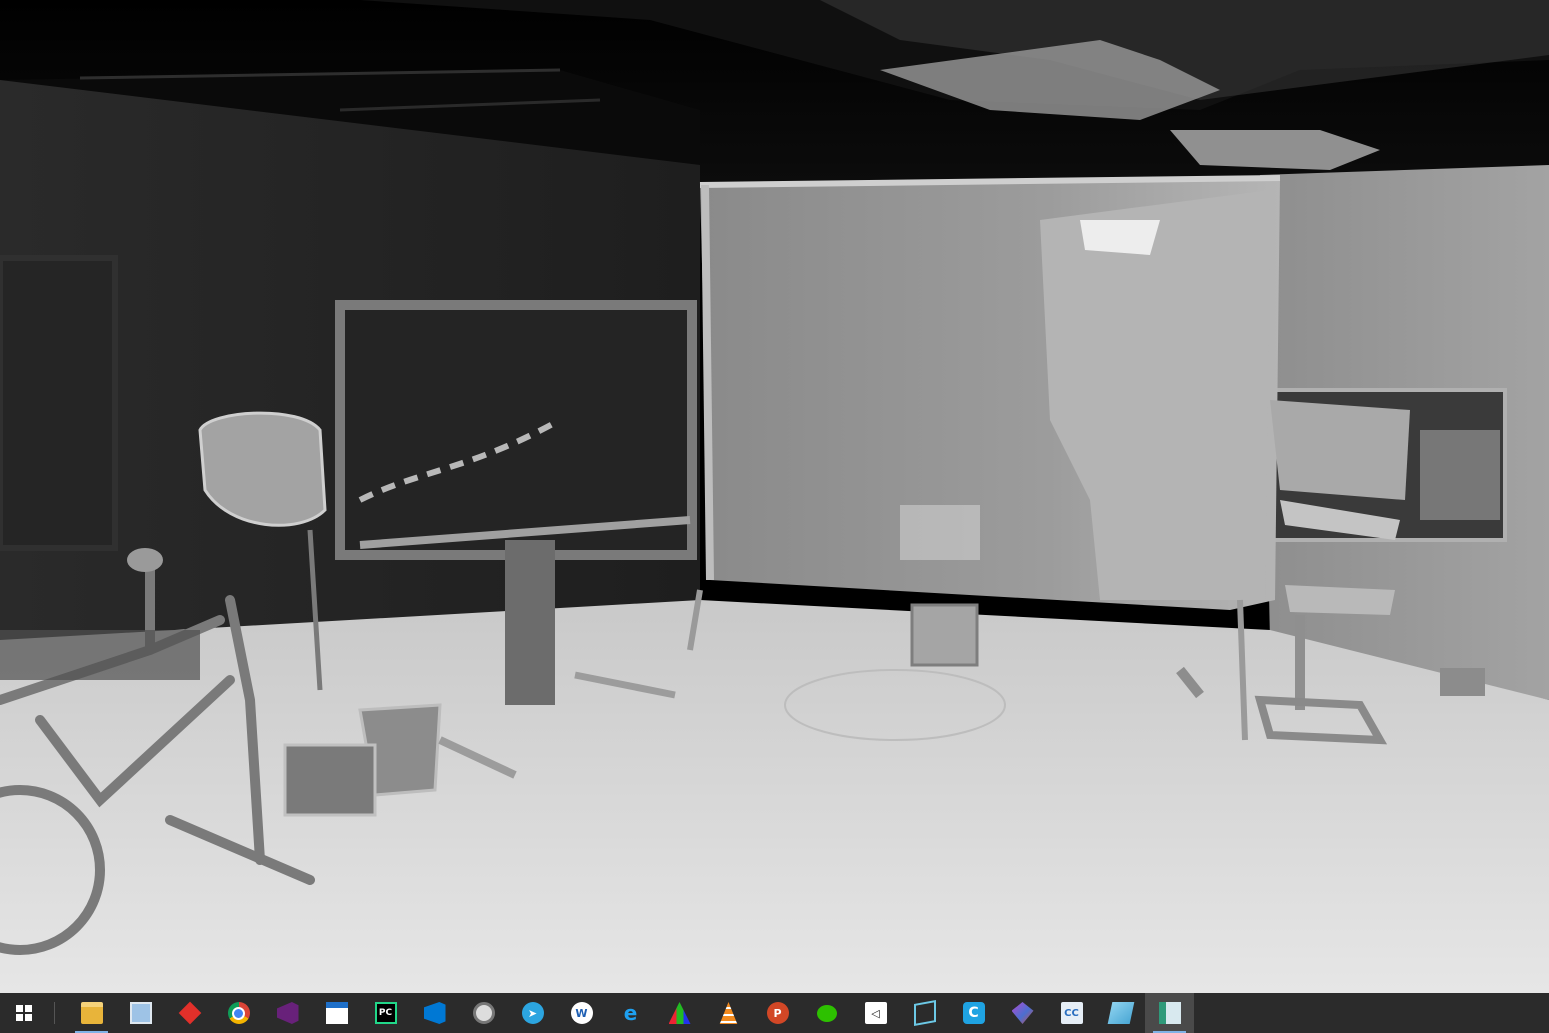  I want to click on c-square-icon: C, so click(973, 1013).